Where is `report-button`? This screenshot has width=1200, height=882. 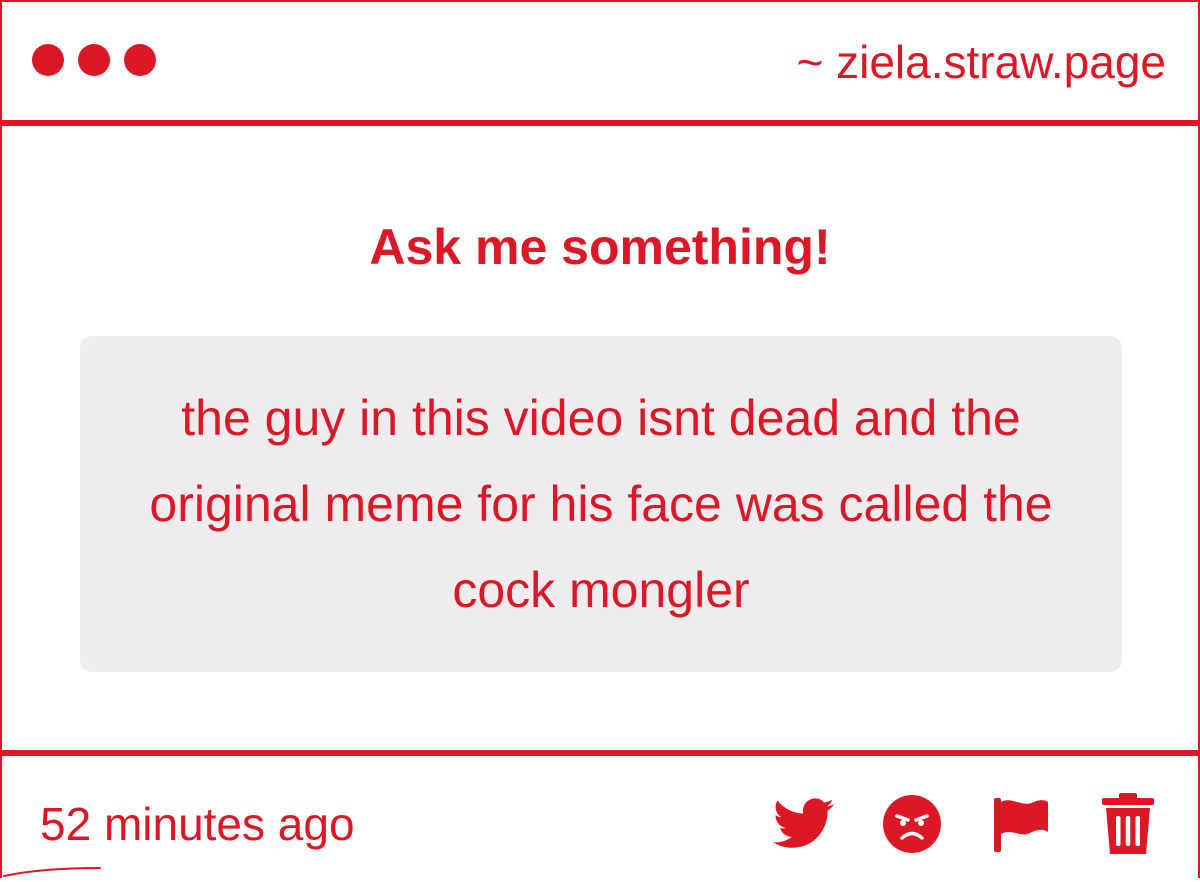
report-button is located at coordinates (1020, 824).